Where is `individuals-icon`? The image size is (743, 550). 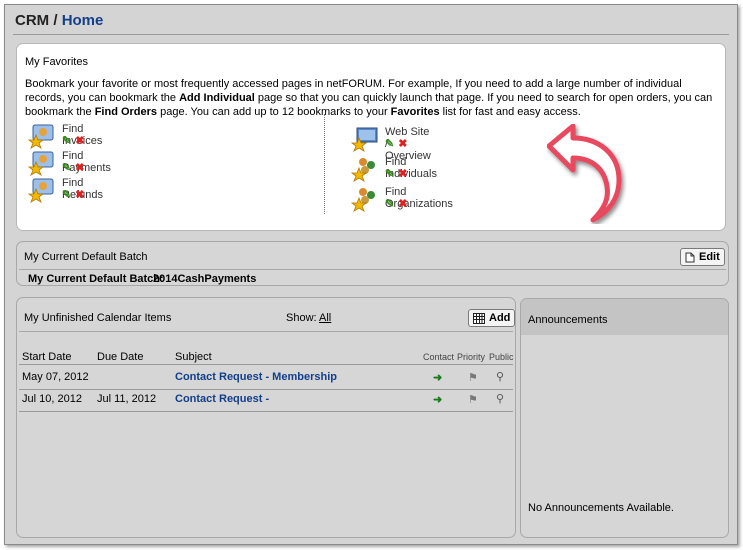 individuals-icon is located at coordinates (365, 169).